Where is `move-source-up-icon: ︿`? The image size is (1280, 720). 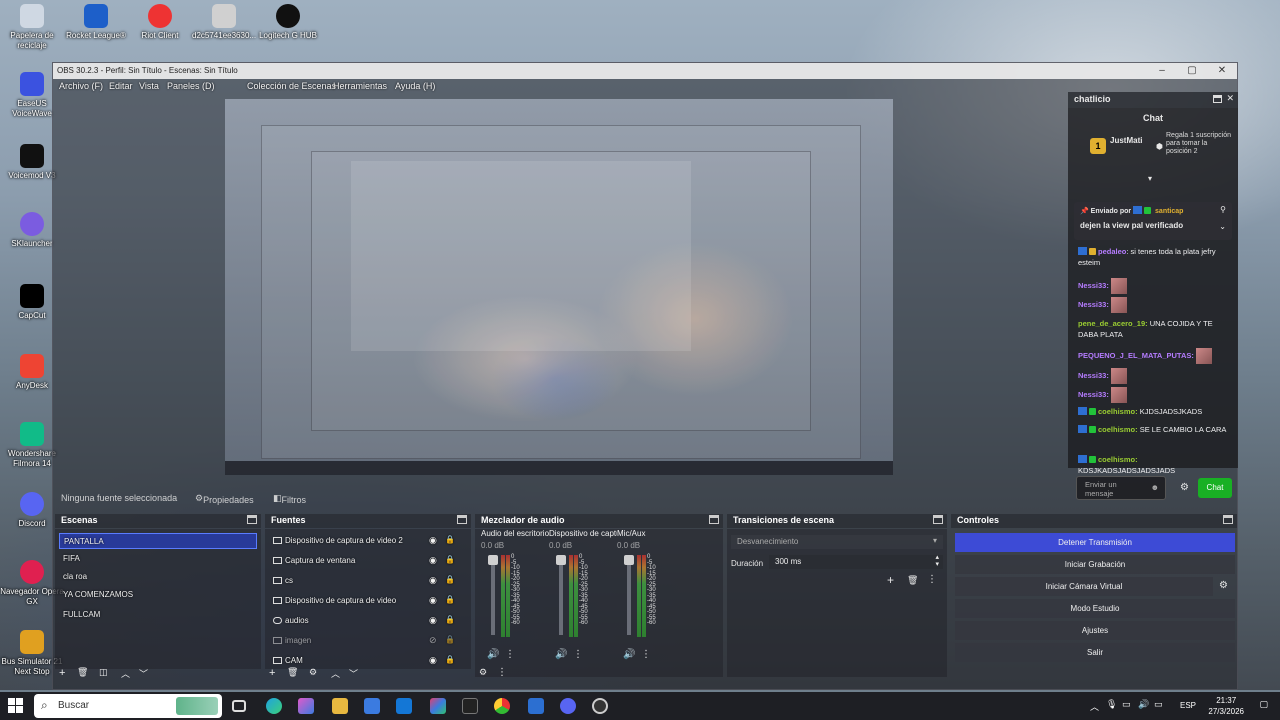
move-source-up-icon: ︿ is located at coordinates (335, 673).